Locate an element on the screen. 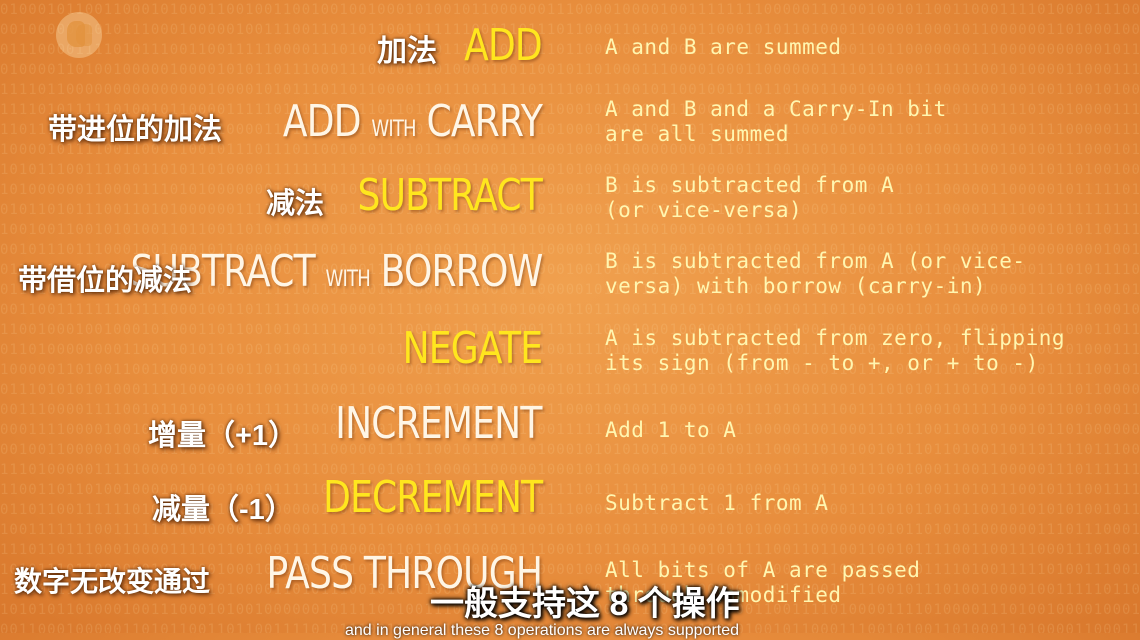 This screenshot has height=640, width=1140. operation-description: B is subtracted from A (or vice-versa) is located at coordinates (750, 197).